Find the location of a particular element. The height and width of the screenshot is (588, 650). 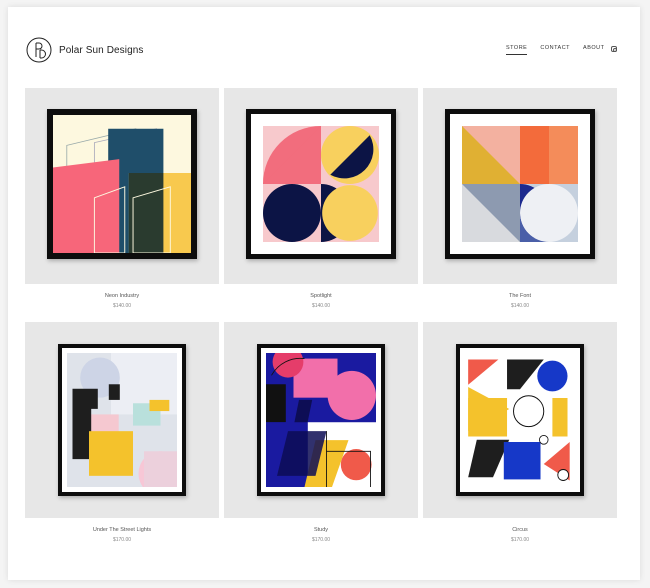

product-card: Neon Industry $140.00 is located at coordinates (122, 198).